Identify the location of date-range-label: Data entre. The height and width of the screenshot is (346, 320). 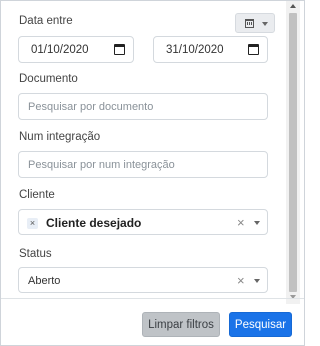
(46, 21).